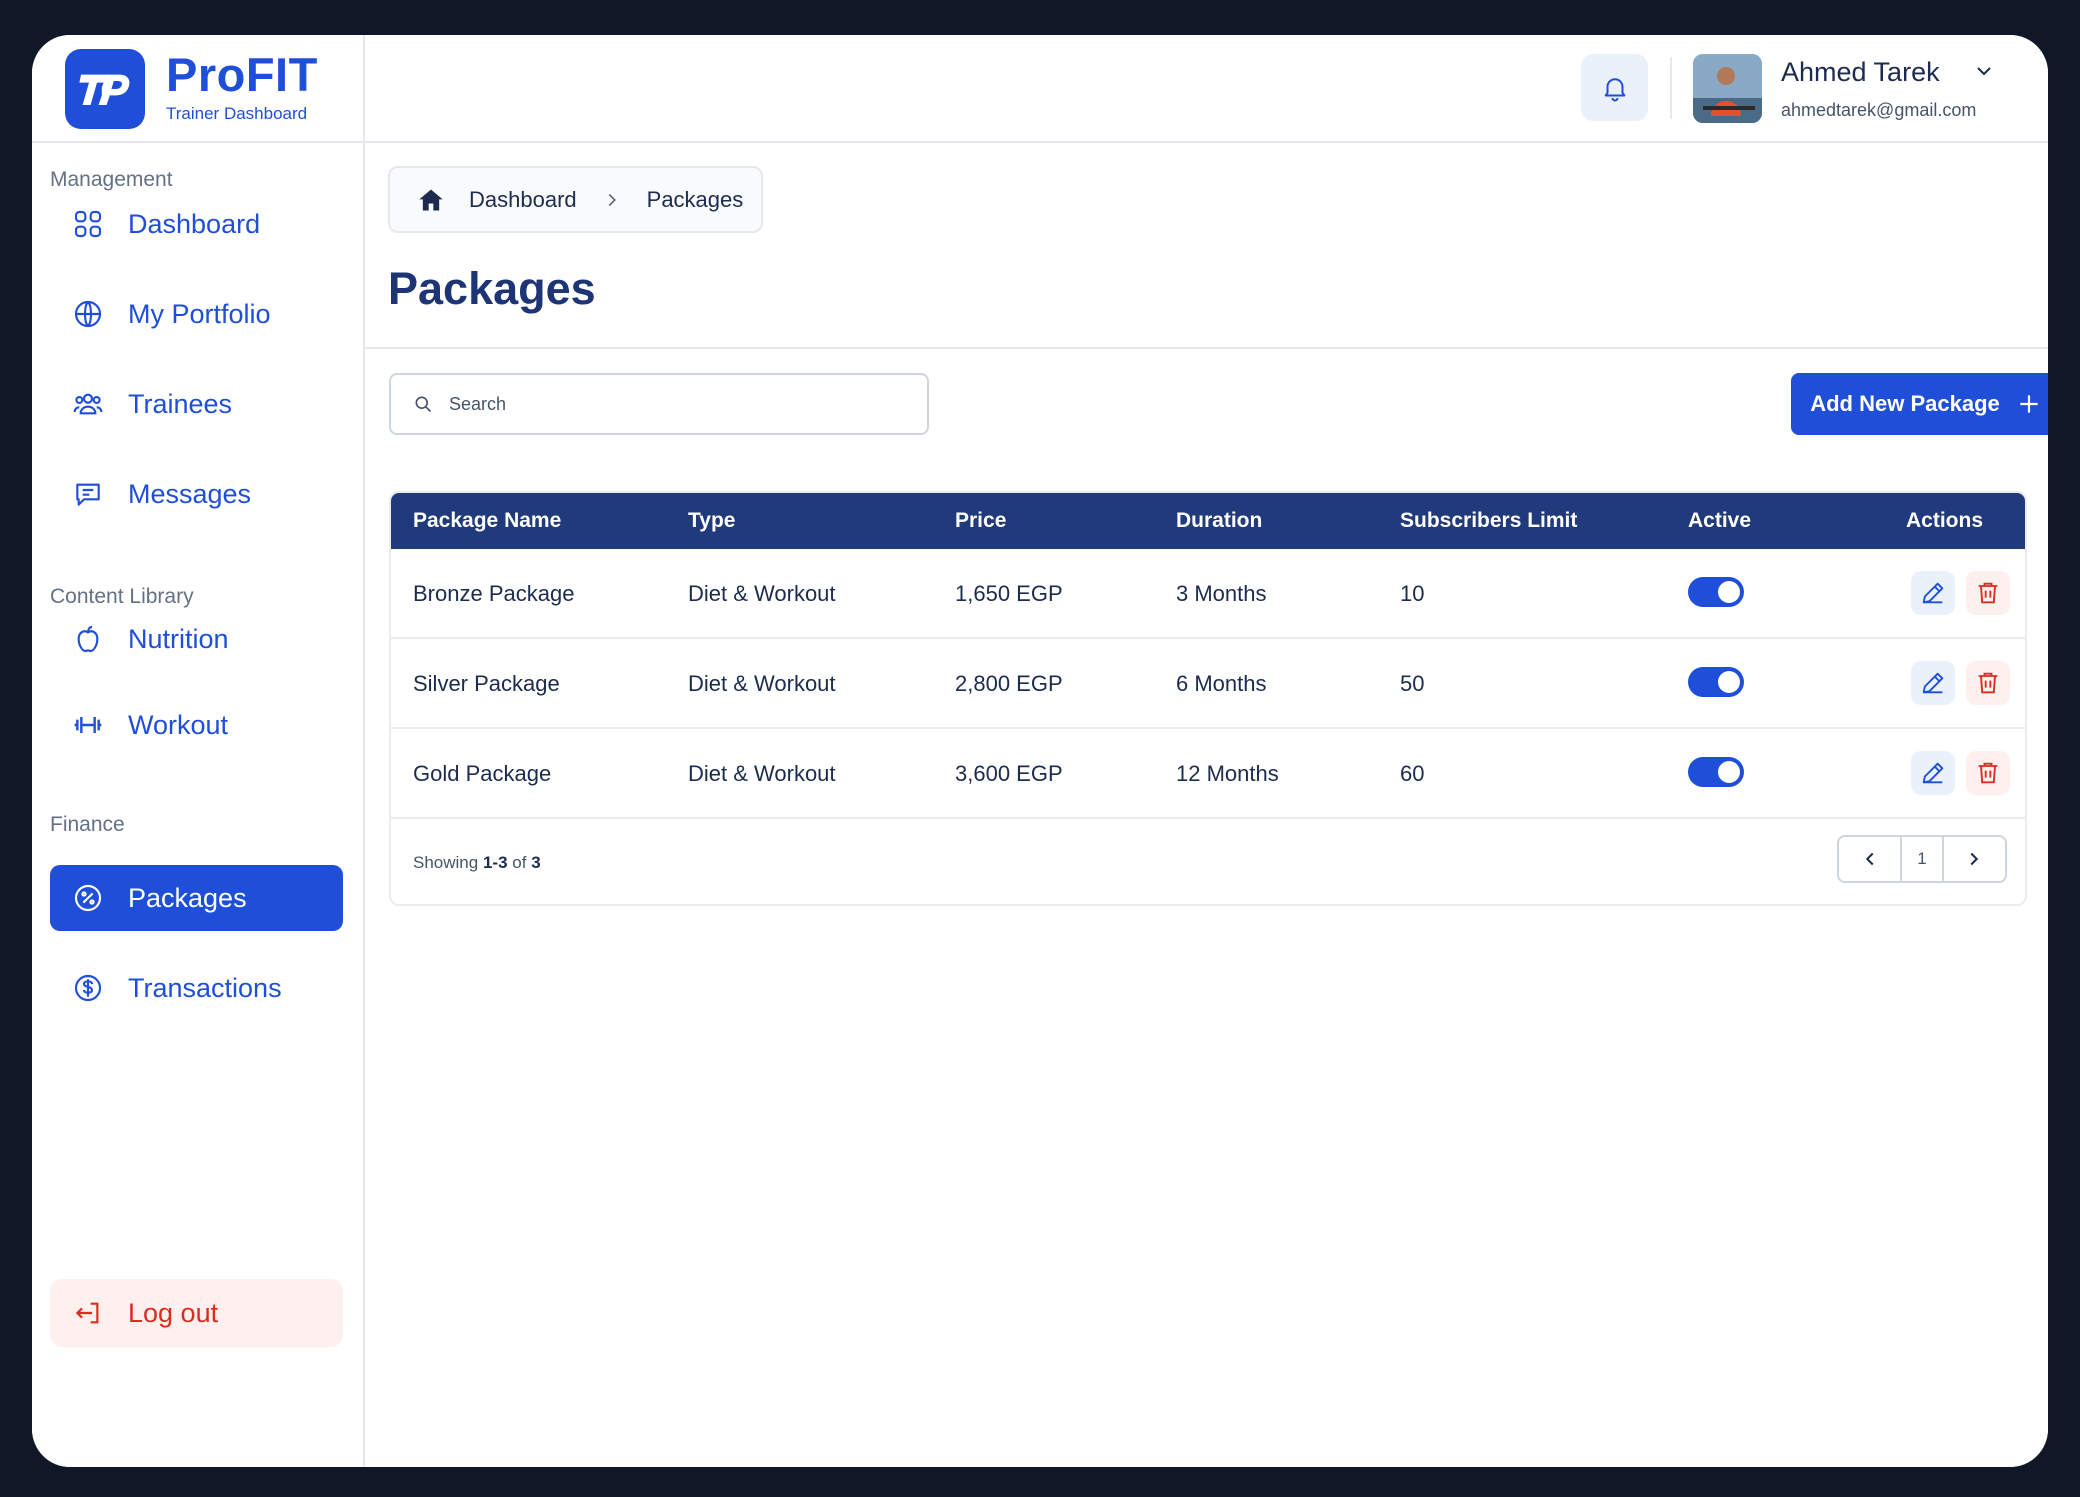 Image resolution: width=2080 pixels, height=1497 pixels. What do you see at coordinates (1727, 88) in the screenshot?
I see `avatar` at bounding box center [1727, 88].